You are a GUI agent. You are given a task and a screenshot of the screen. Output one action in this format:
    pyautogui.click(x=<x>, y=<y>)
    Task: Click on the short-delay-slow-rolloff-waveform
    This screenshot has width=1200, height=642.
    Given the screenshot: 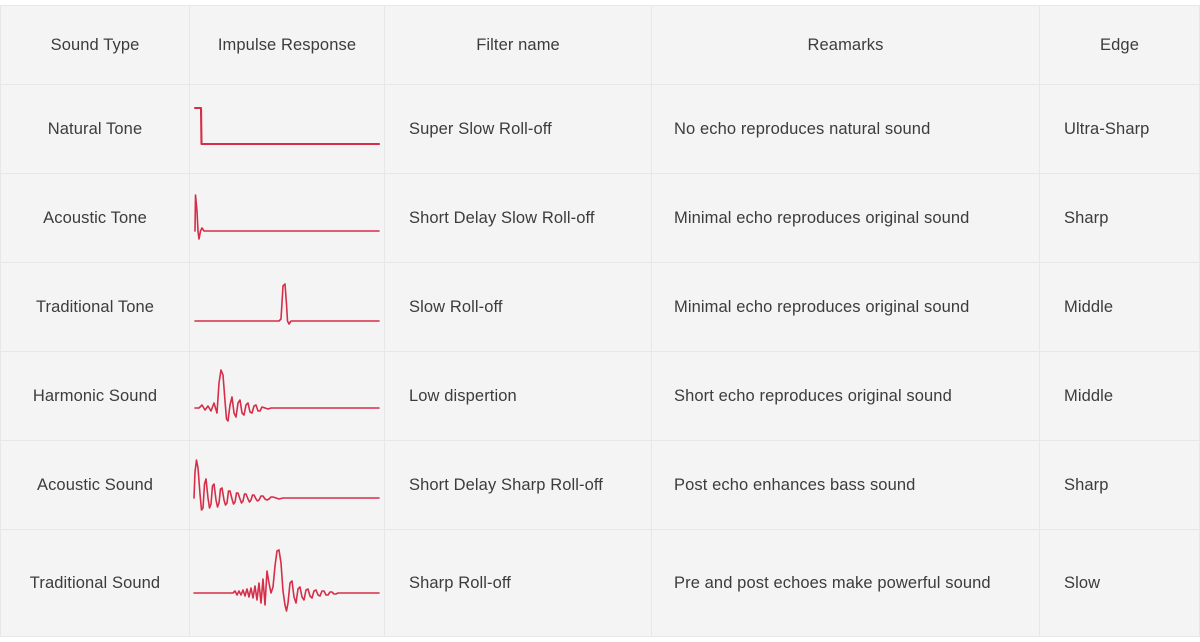 What is the action you would take?
    pyautogui.click(x=287, y=217)
    